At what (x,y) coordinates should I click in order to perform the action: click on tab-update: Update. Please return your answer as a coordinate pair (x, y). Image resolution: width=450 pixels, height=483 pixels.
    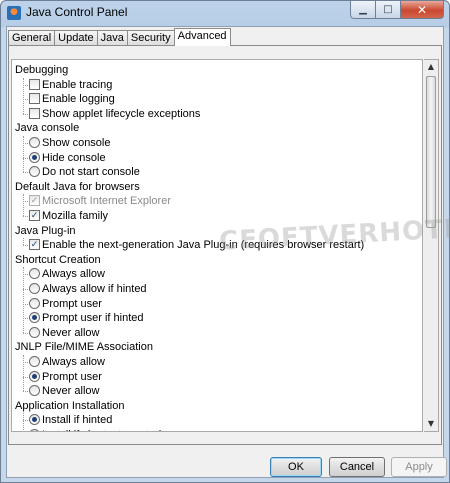
    Looking at the image, I should click on (76, 38).